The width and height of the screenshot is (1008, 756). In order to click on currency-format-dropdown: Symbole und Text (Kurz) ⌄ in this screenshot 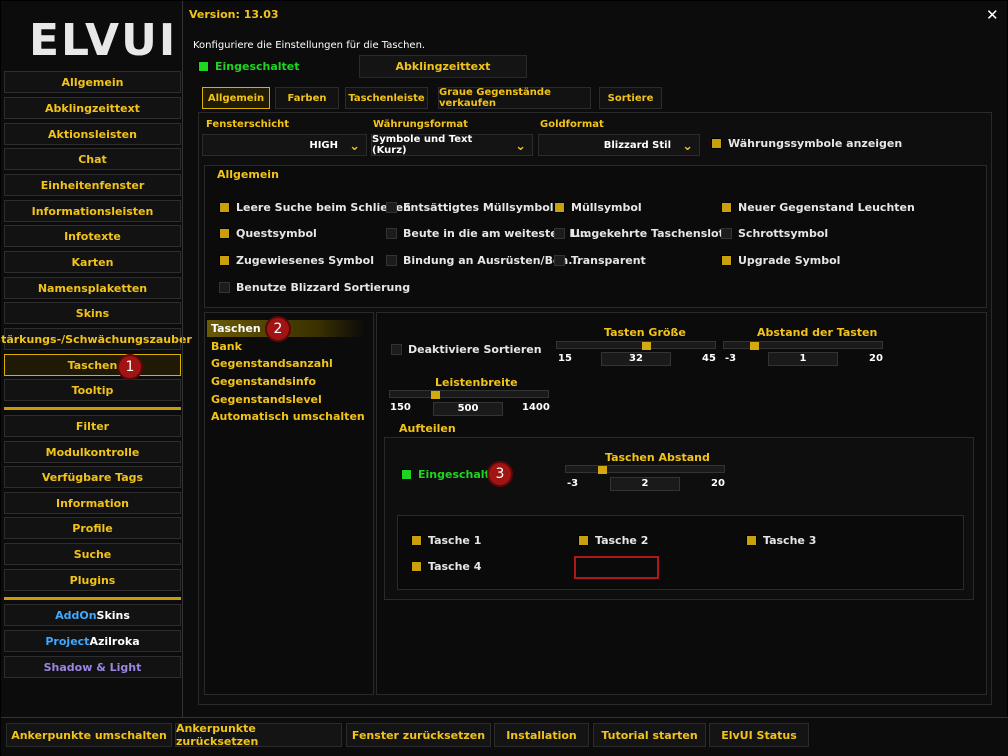, I will do `click(452, 145)`.